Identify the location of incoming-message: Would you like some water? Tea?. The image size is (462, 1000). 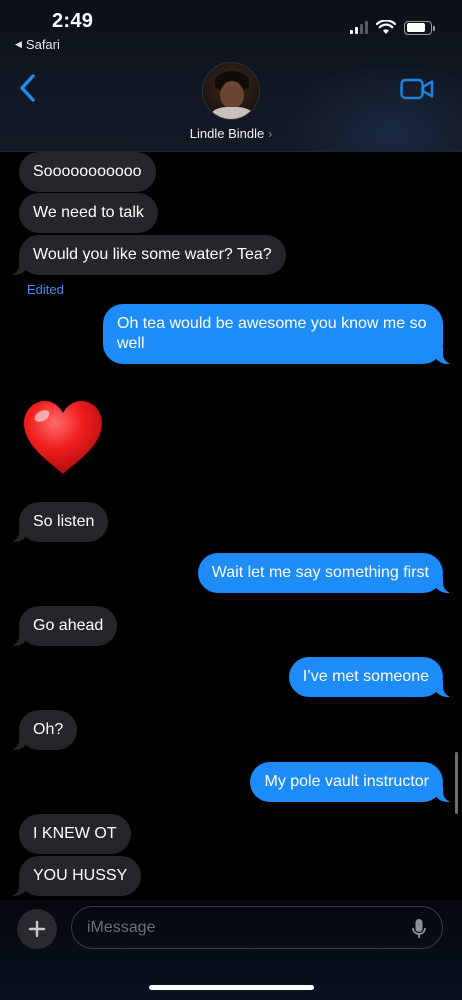
(147, 255).